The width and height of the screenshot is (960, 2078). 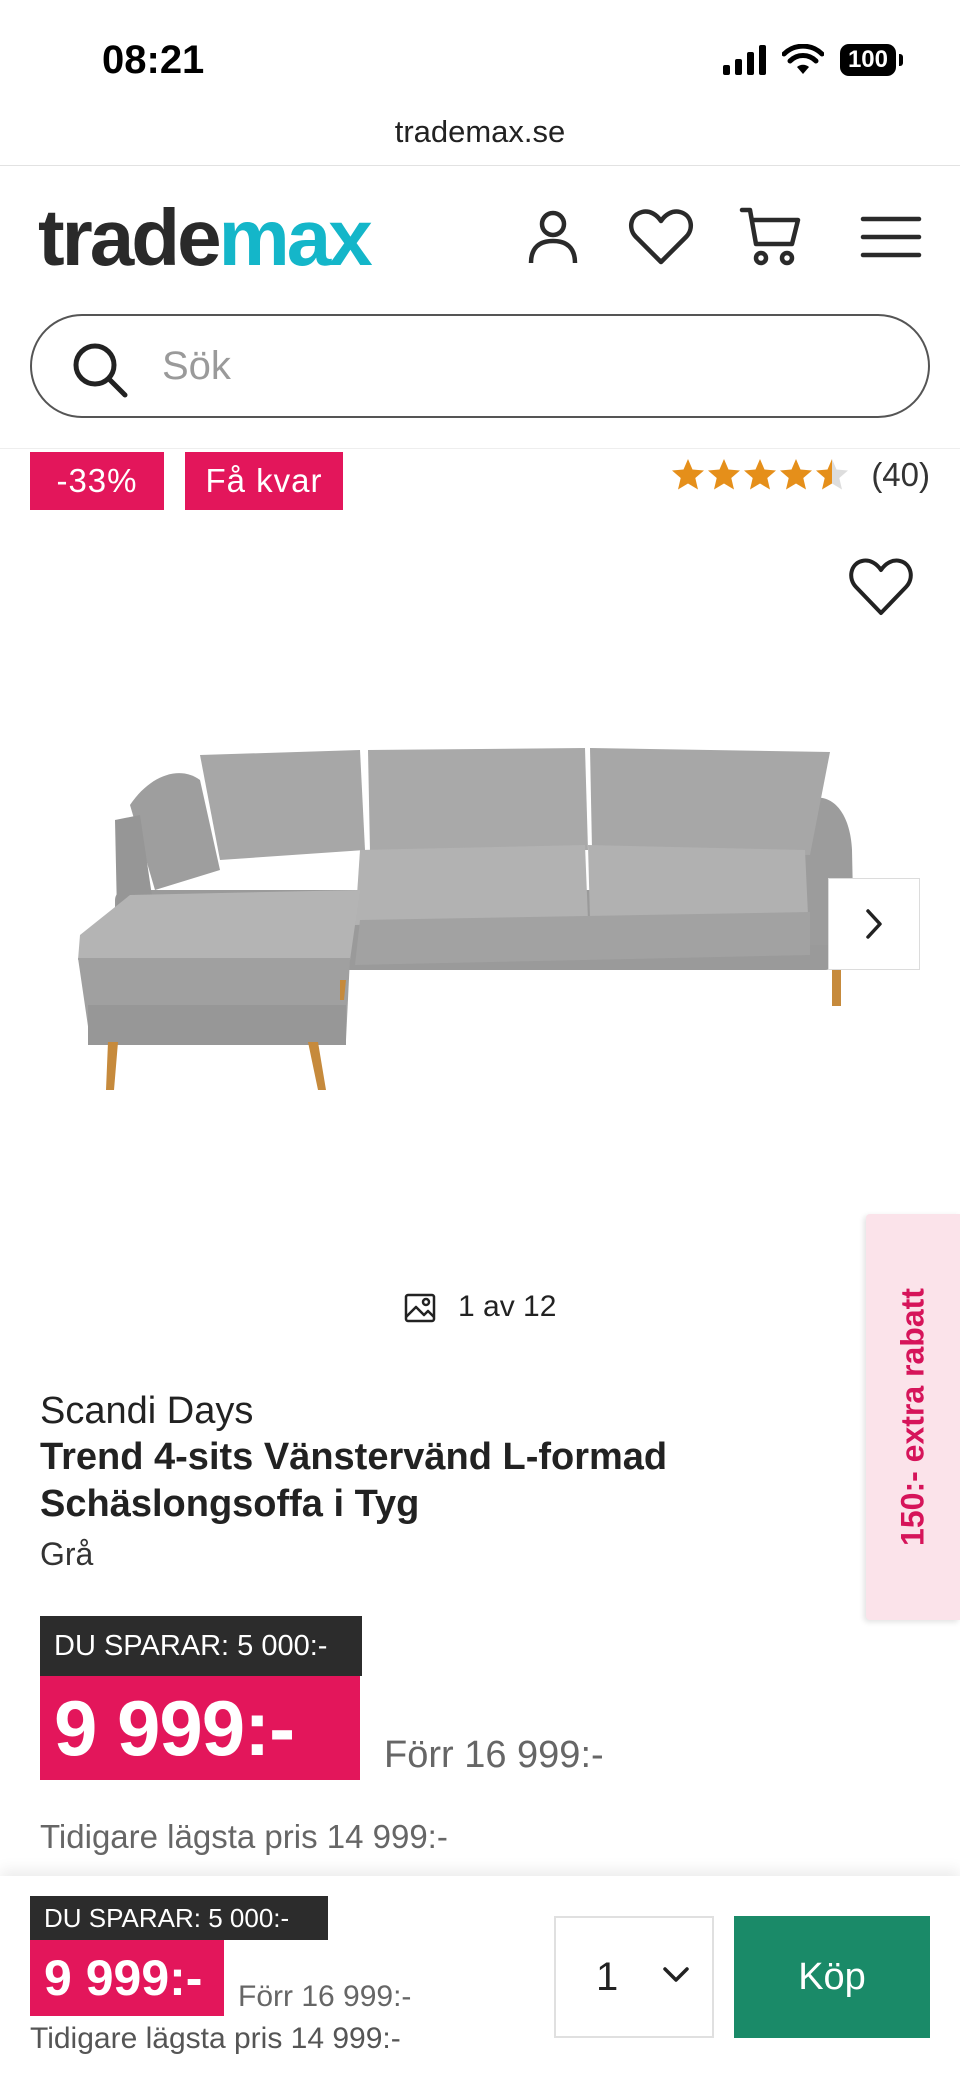 What do you see at coordinates (480, 236) in the screenshot?
I see `site-header: trademax` at bounding box center [480, 236].